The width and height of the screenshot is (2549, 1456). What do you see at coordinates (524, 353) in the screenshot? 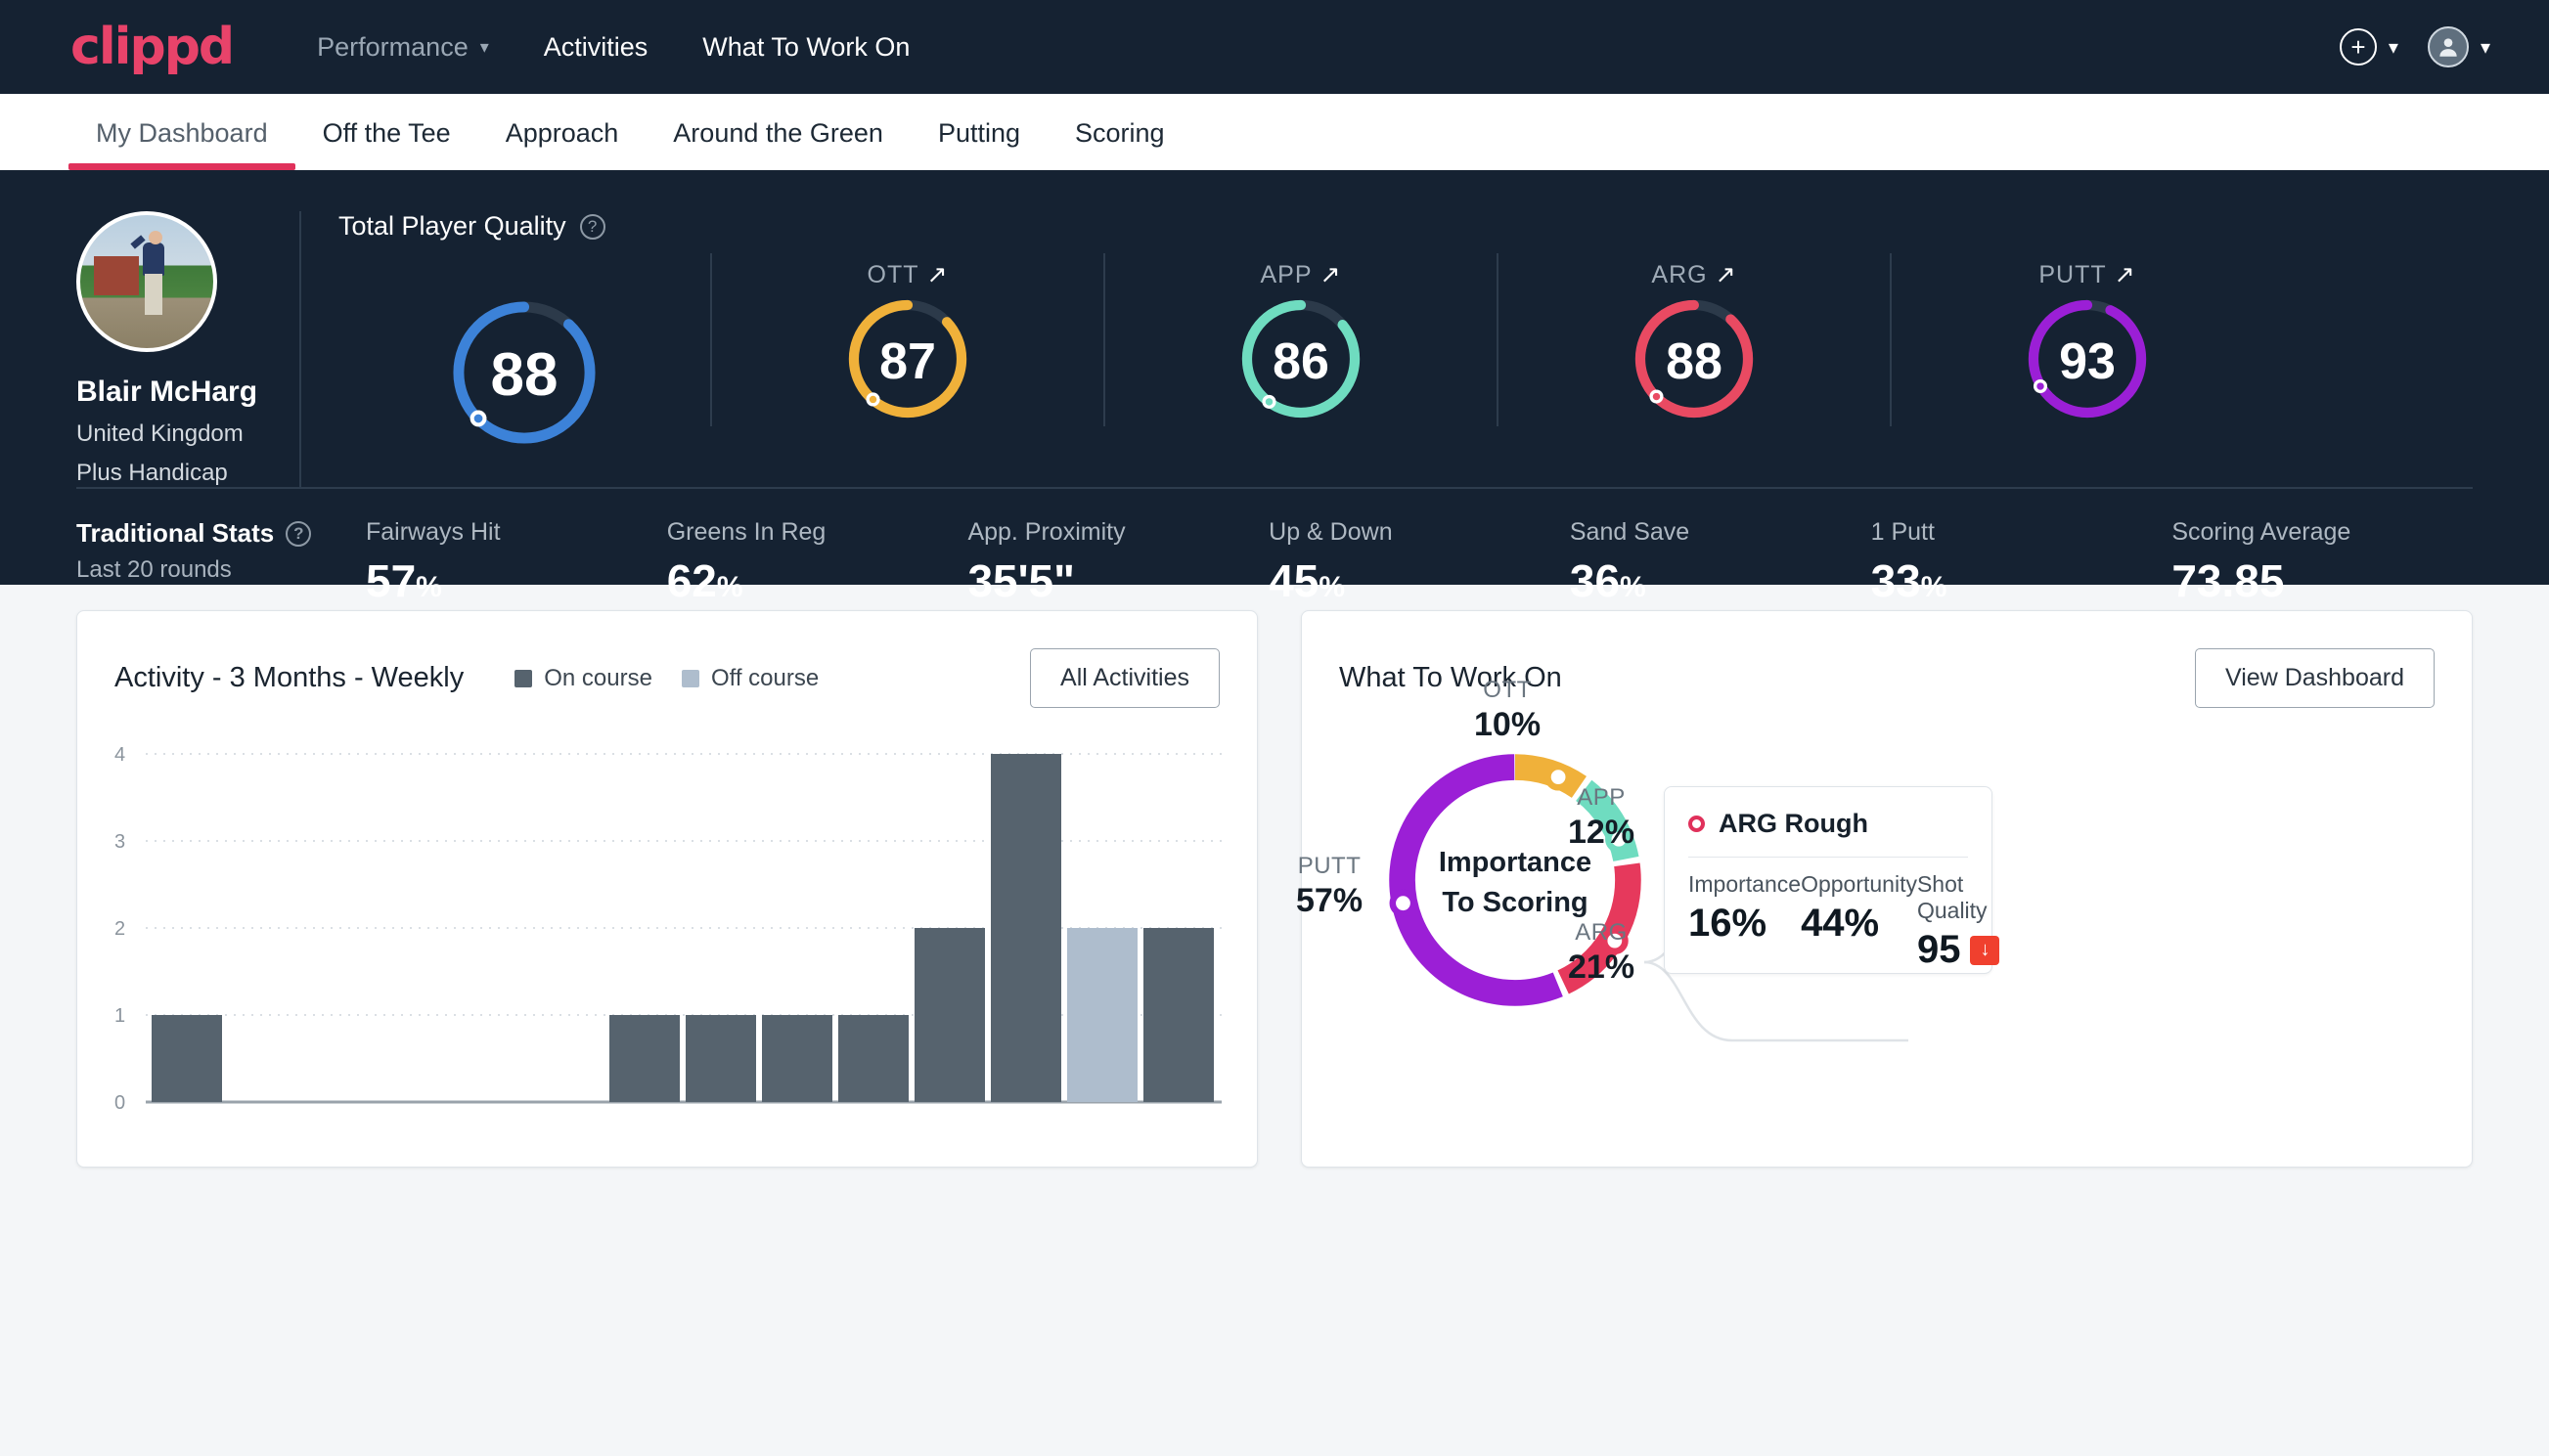
I see `gauge-total: 88` at bounding box center [524, 353].